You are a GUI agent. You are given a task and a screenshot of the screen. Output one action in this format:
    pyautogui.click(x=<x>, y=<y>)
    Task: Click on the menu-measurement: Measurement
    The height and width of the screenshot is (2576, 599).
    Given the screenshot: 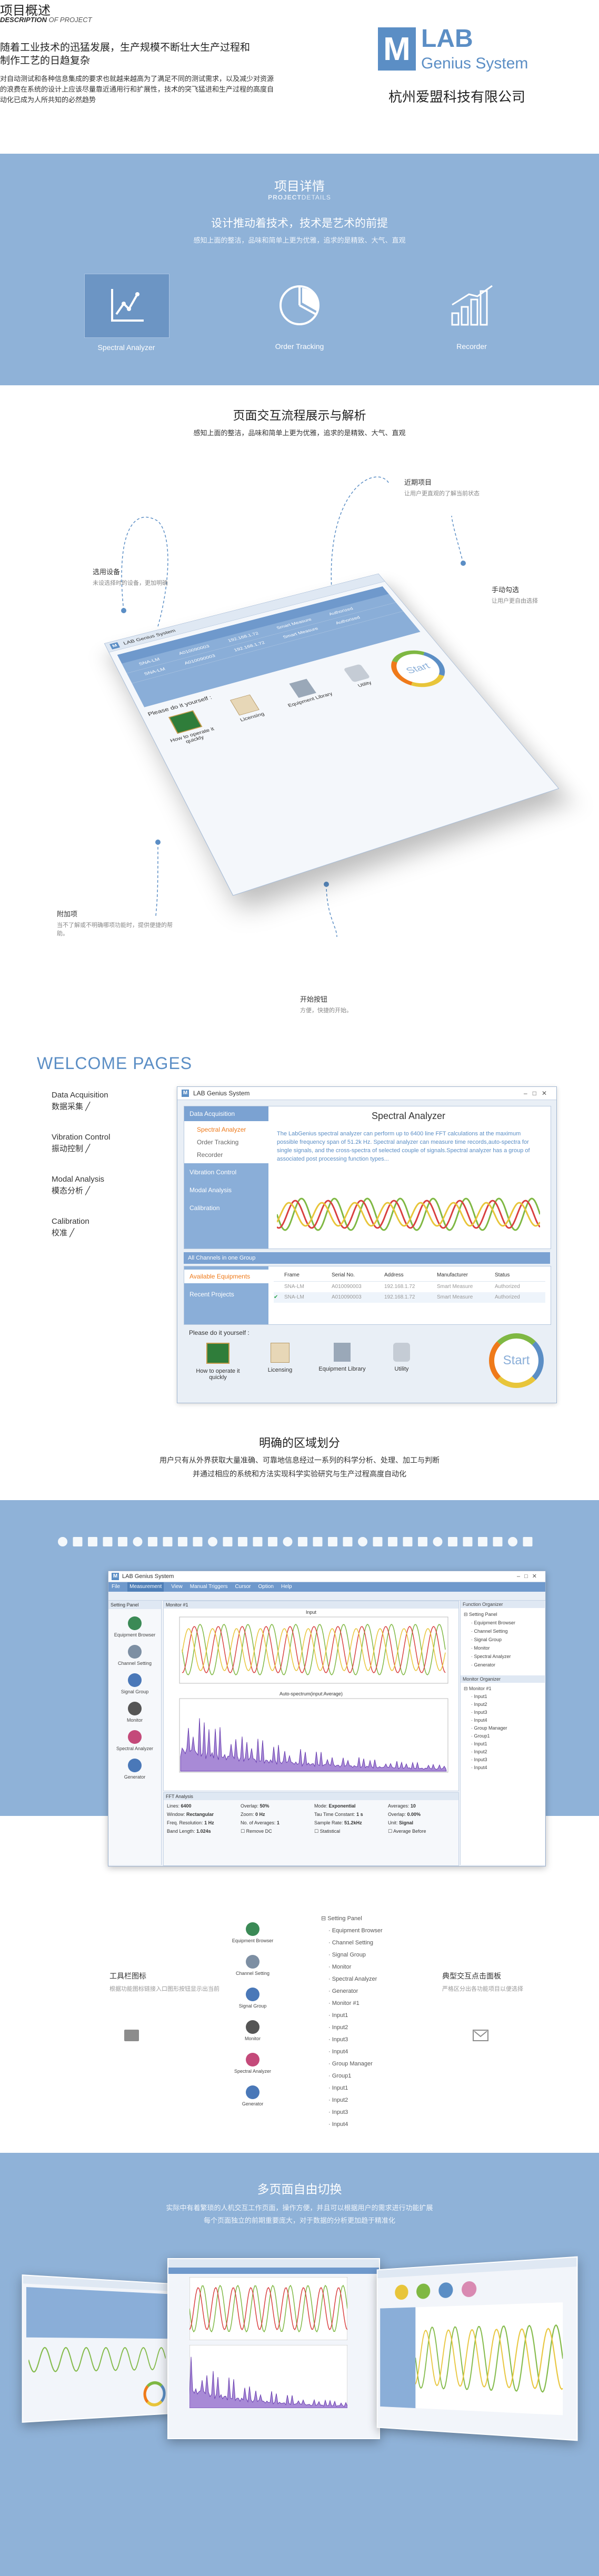 What is the action you would take?
    pyautogui.click(x=145, y=1587)
    